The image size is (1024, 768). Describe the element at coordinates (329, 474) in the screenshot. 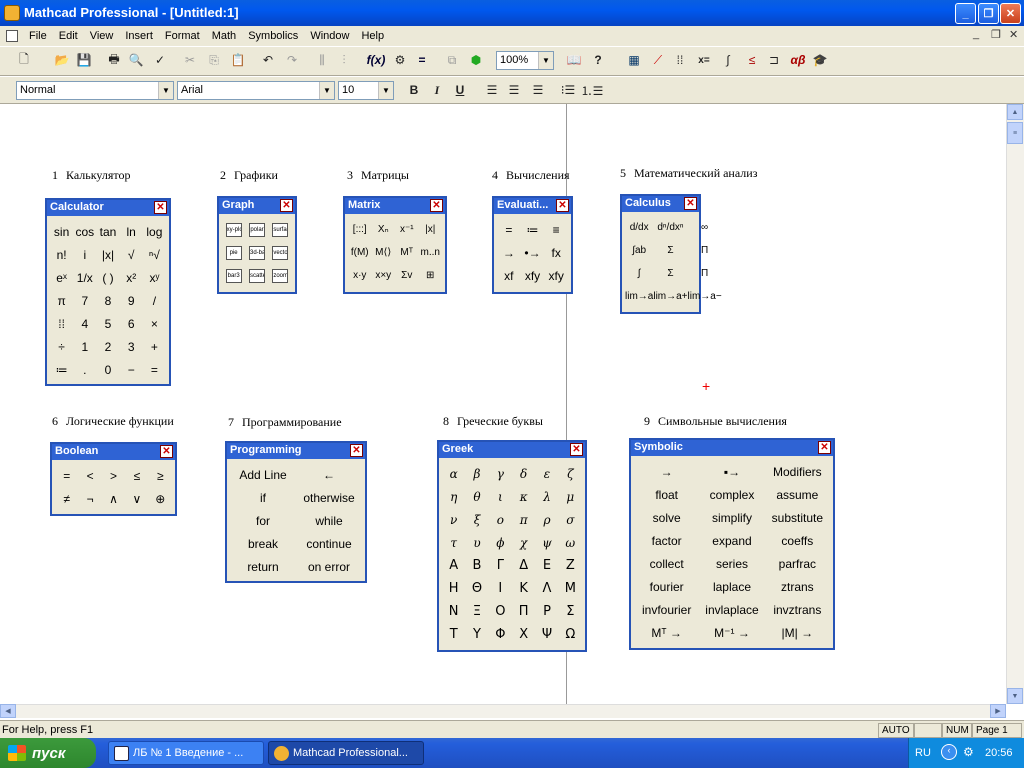

I see `programming-palette-button: ←` at that location.